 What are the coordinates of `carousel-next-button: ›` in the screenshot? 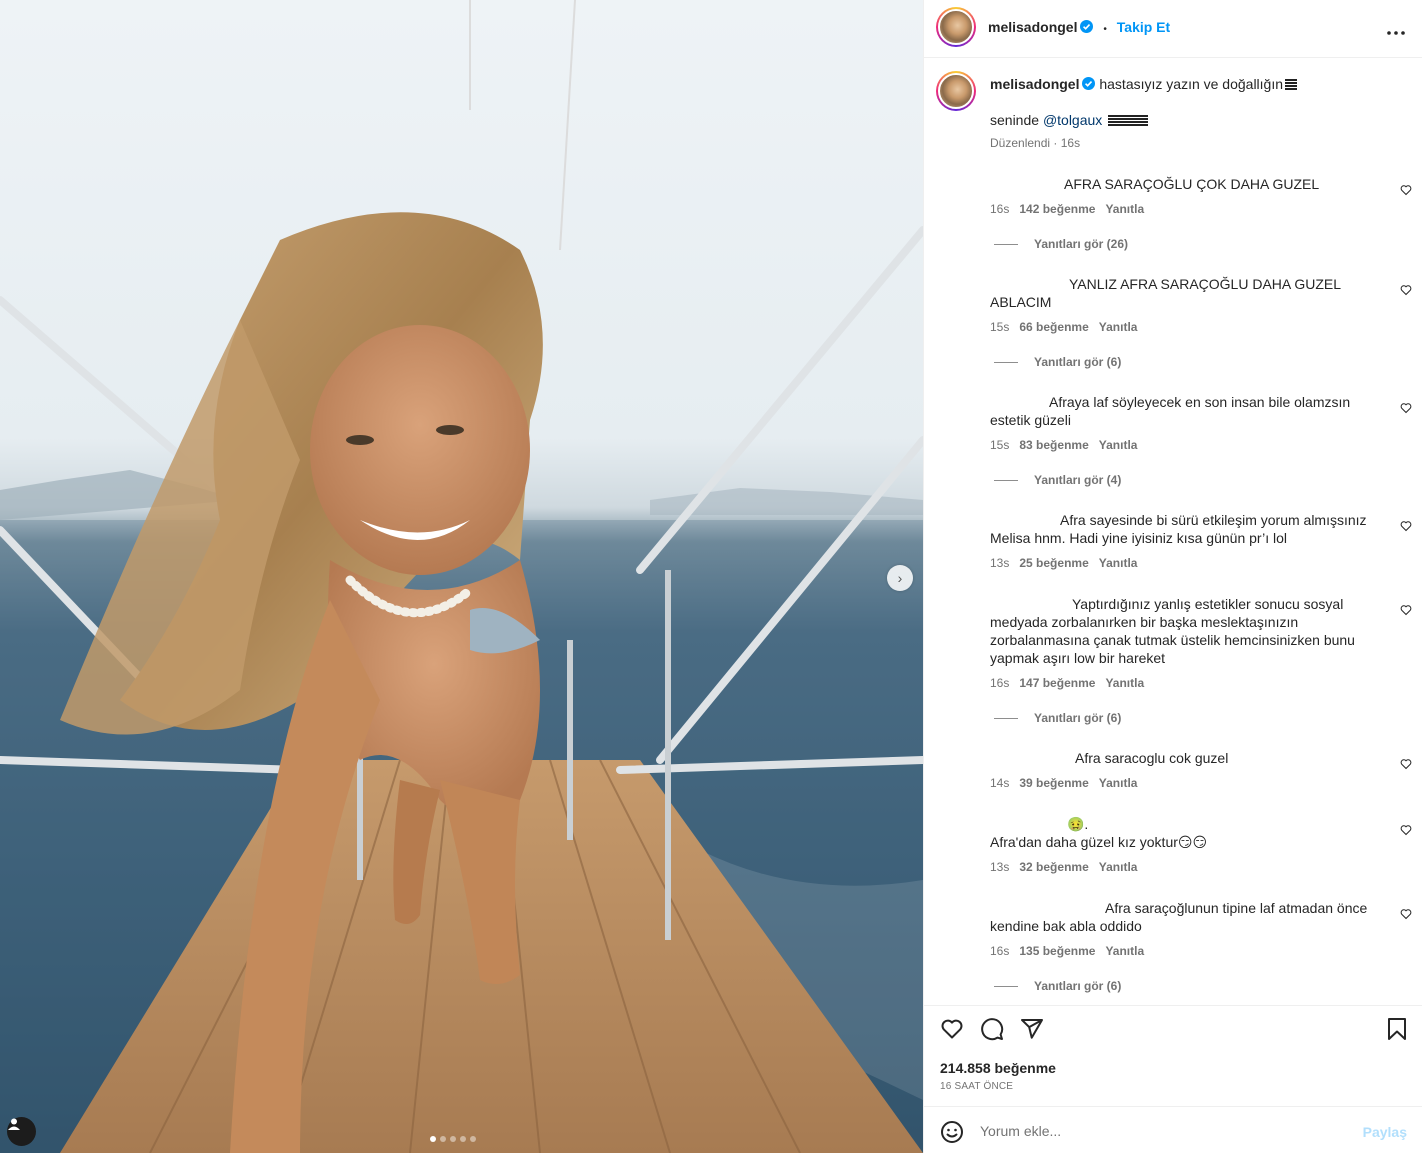 It's located at (900, 578).